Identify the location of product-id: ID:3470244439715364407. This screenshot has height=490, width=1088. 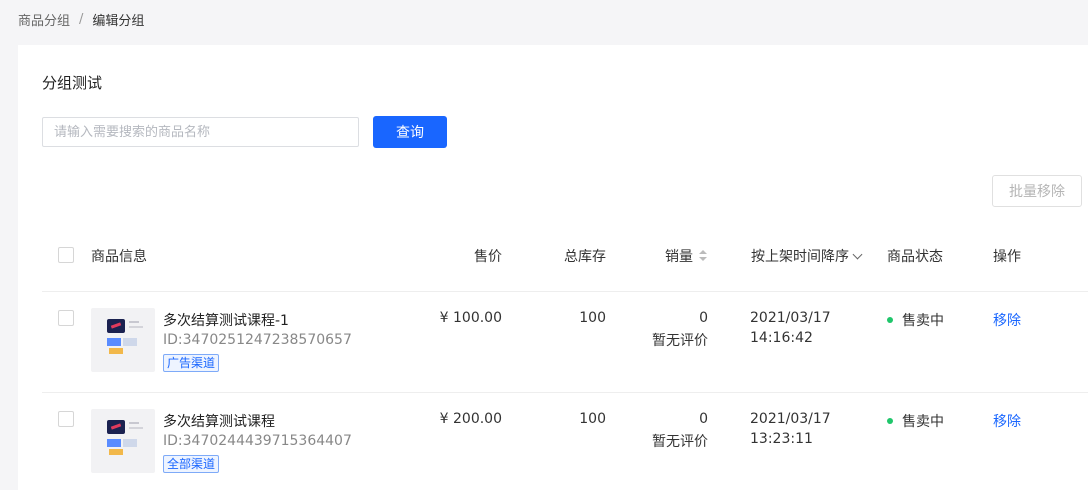
(257, 441).